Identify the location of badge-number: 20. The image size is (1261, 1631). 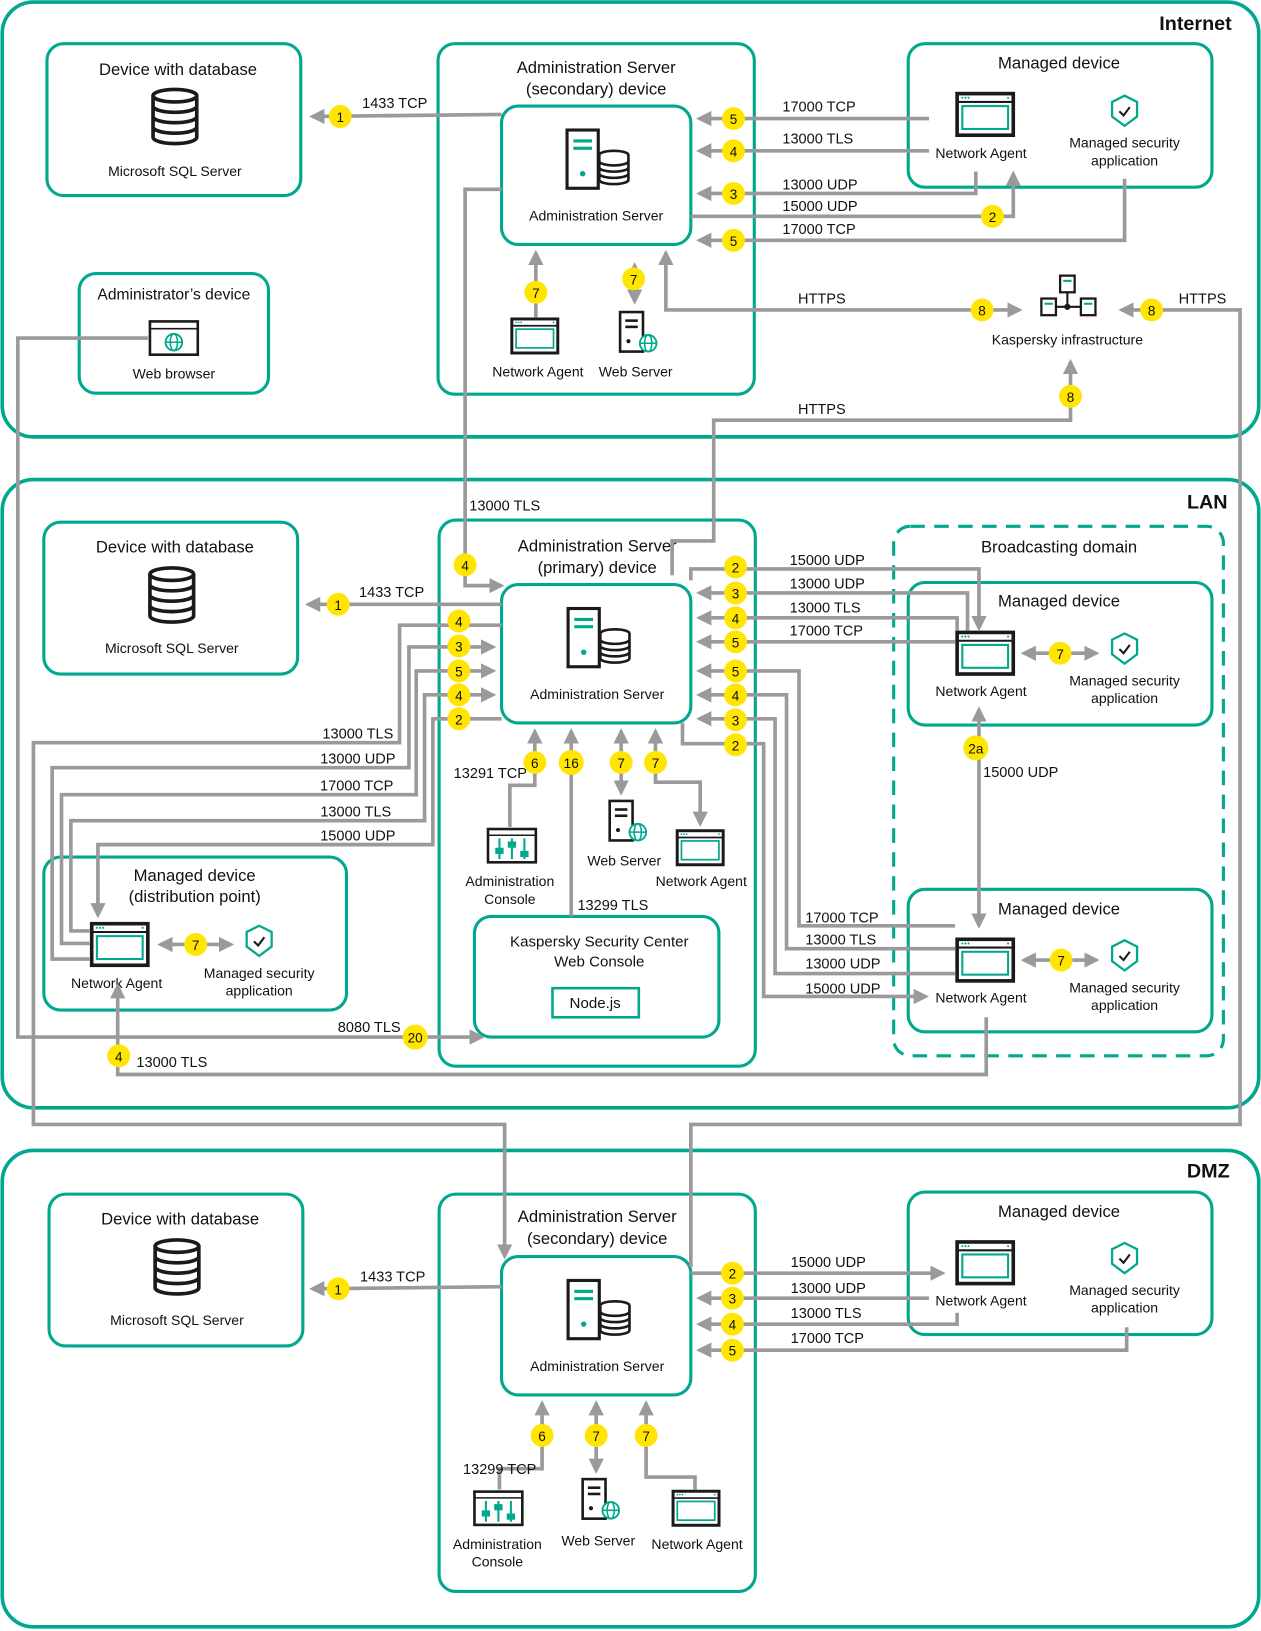
(415, 1038).